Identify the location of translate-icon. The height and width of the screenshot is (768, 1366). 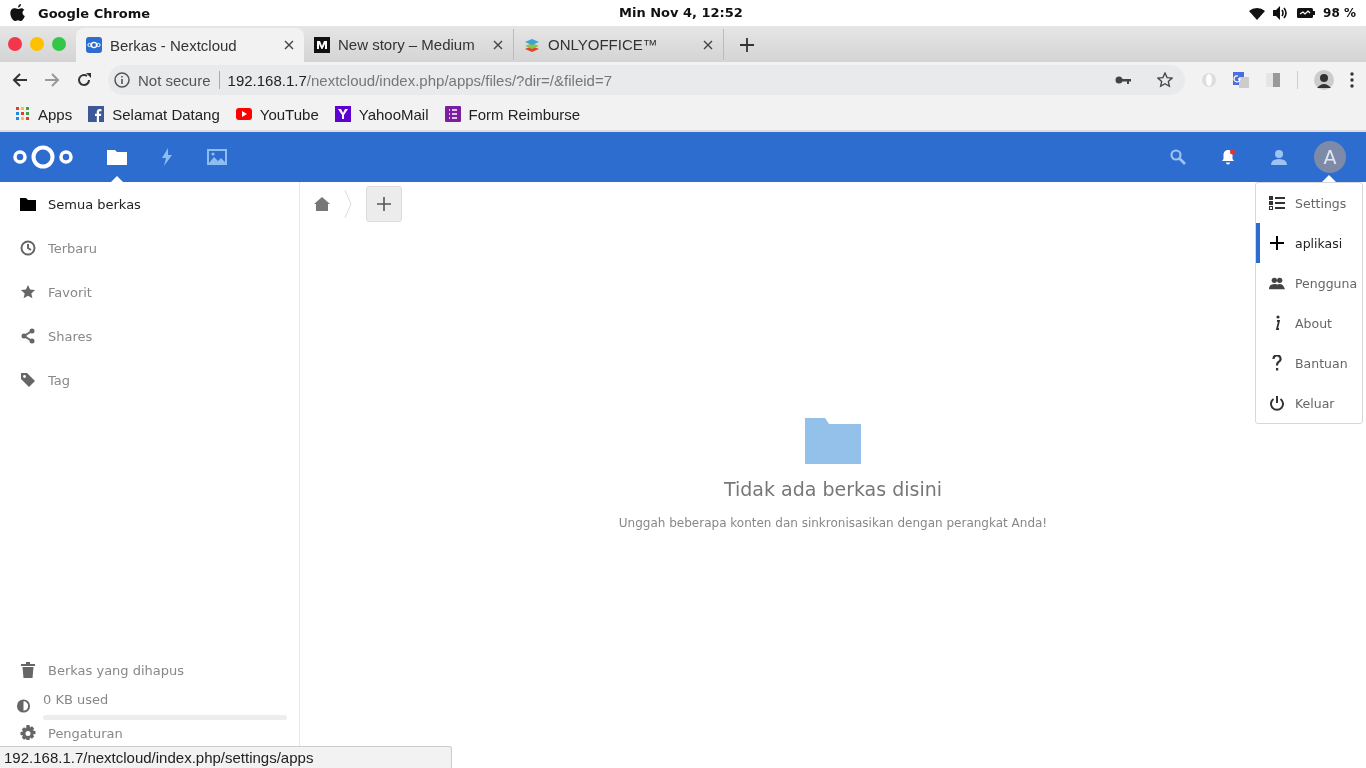
(1241, 80).